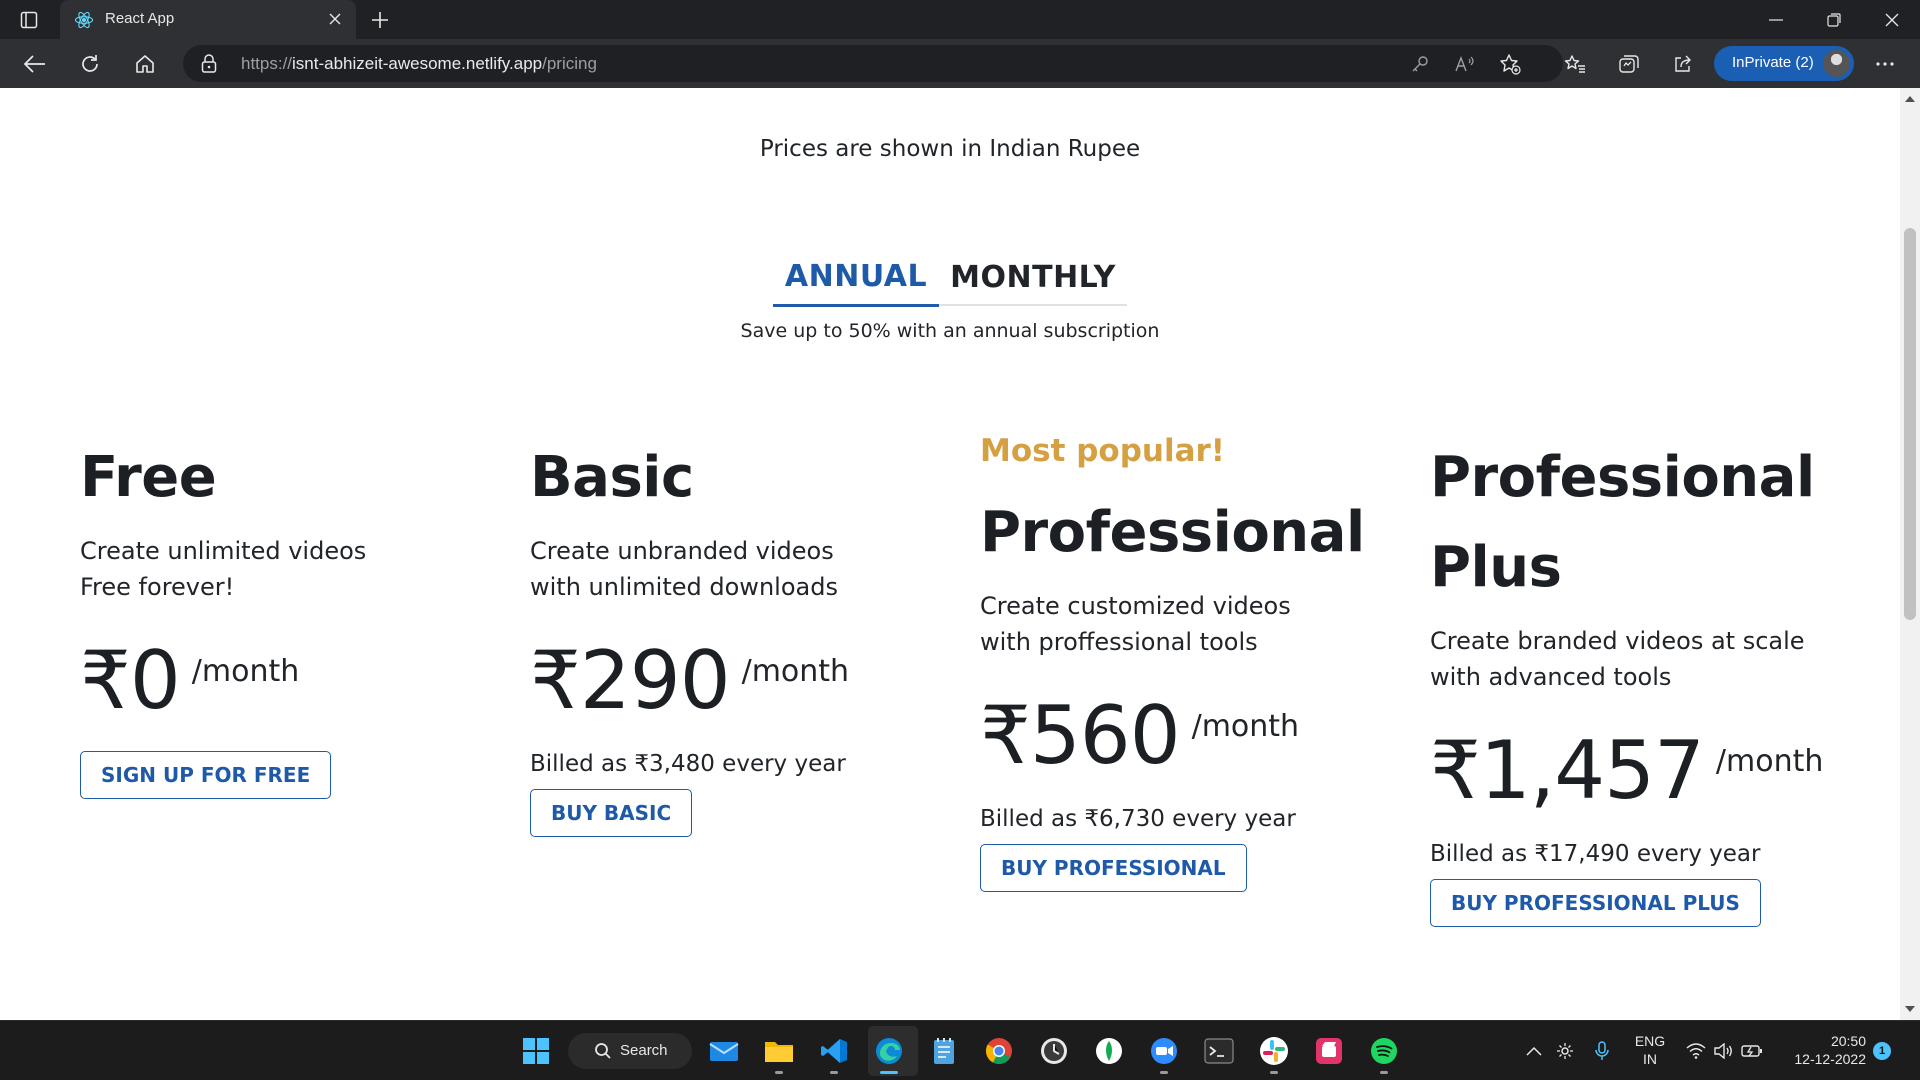 The image size is (1920, 1080). Describe the element at coordinates (1080, 735) in the screenshot. I see `price-amount: ₹560` at that location.